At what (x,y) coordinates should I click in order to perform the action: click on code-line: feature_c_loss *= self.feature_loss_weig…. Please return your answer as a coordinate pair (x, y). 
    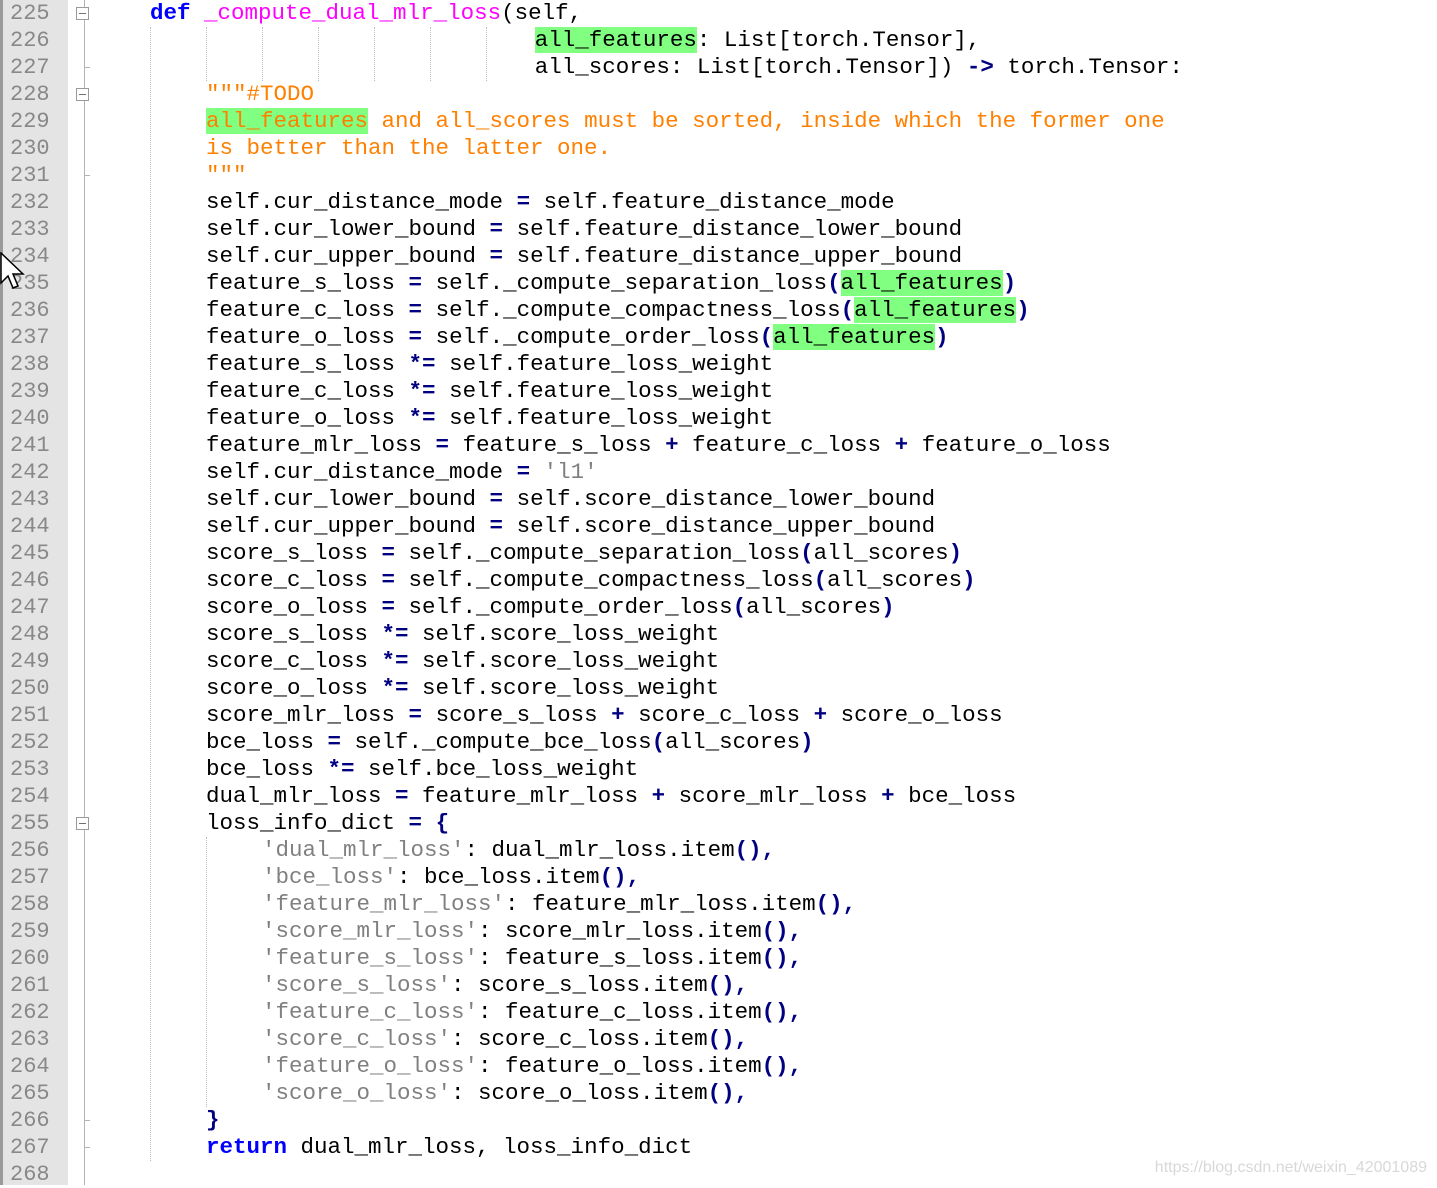
    Looking at the image, I should click on (489, 391).